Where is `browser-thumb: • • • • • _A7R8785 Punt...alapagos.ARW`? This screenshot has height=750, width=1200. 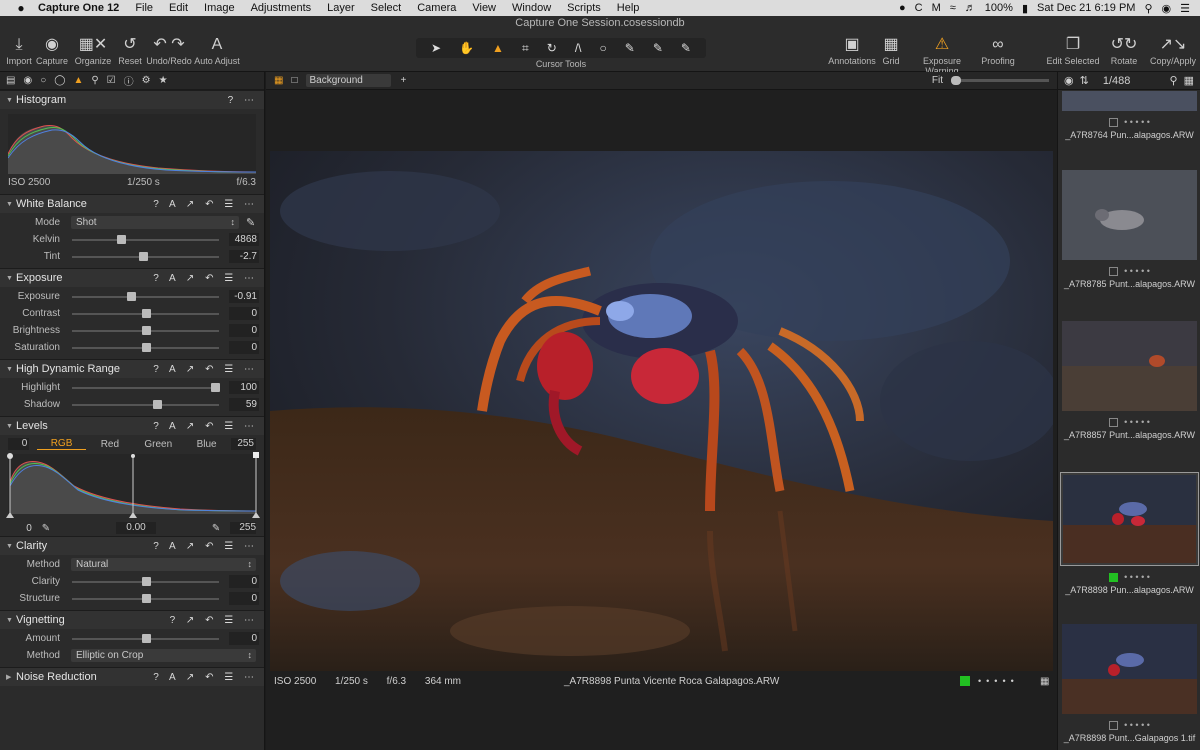 browser-thumb: • • • • • _A7R8785 Punt...alapagos.ARW is located at coordinates (1129, 230).